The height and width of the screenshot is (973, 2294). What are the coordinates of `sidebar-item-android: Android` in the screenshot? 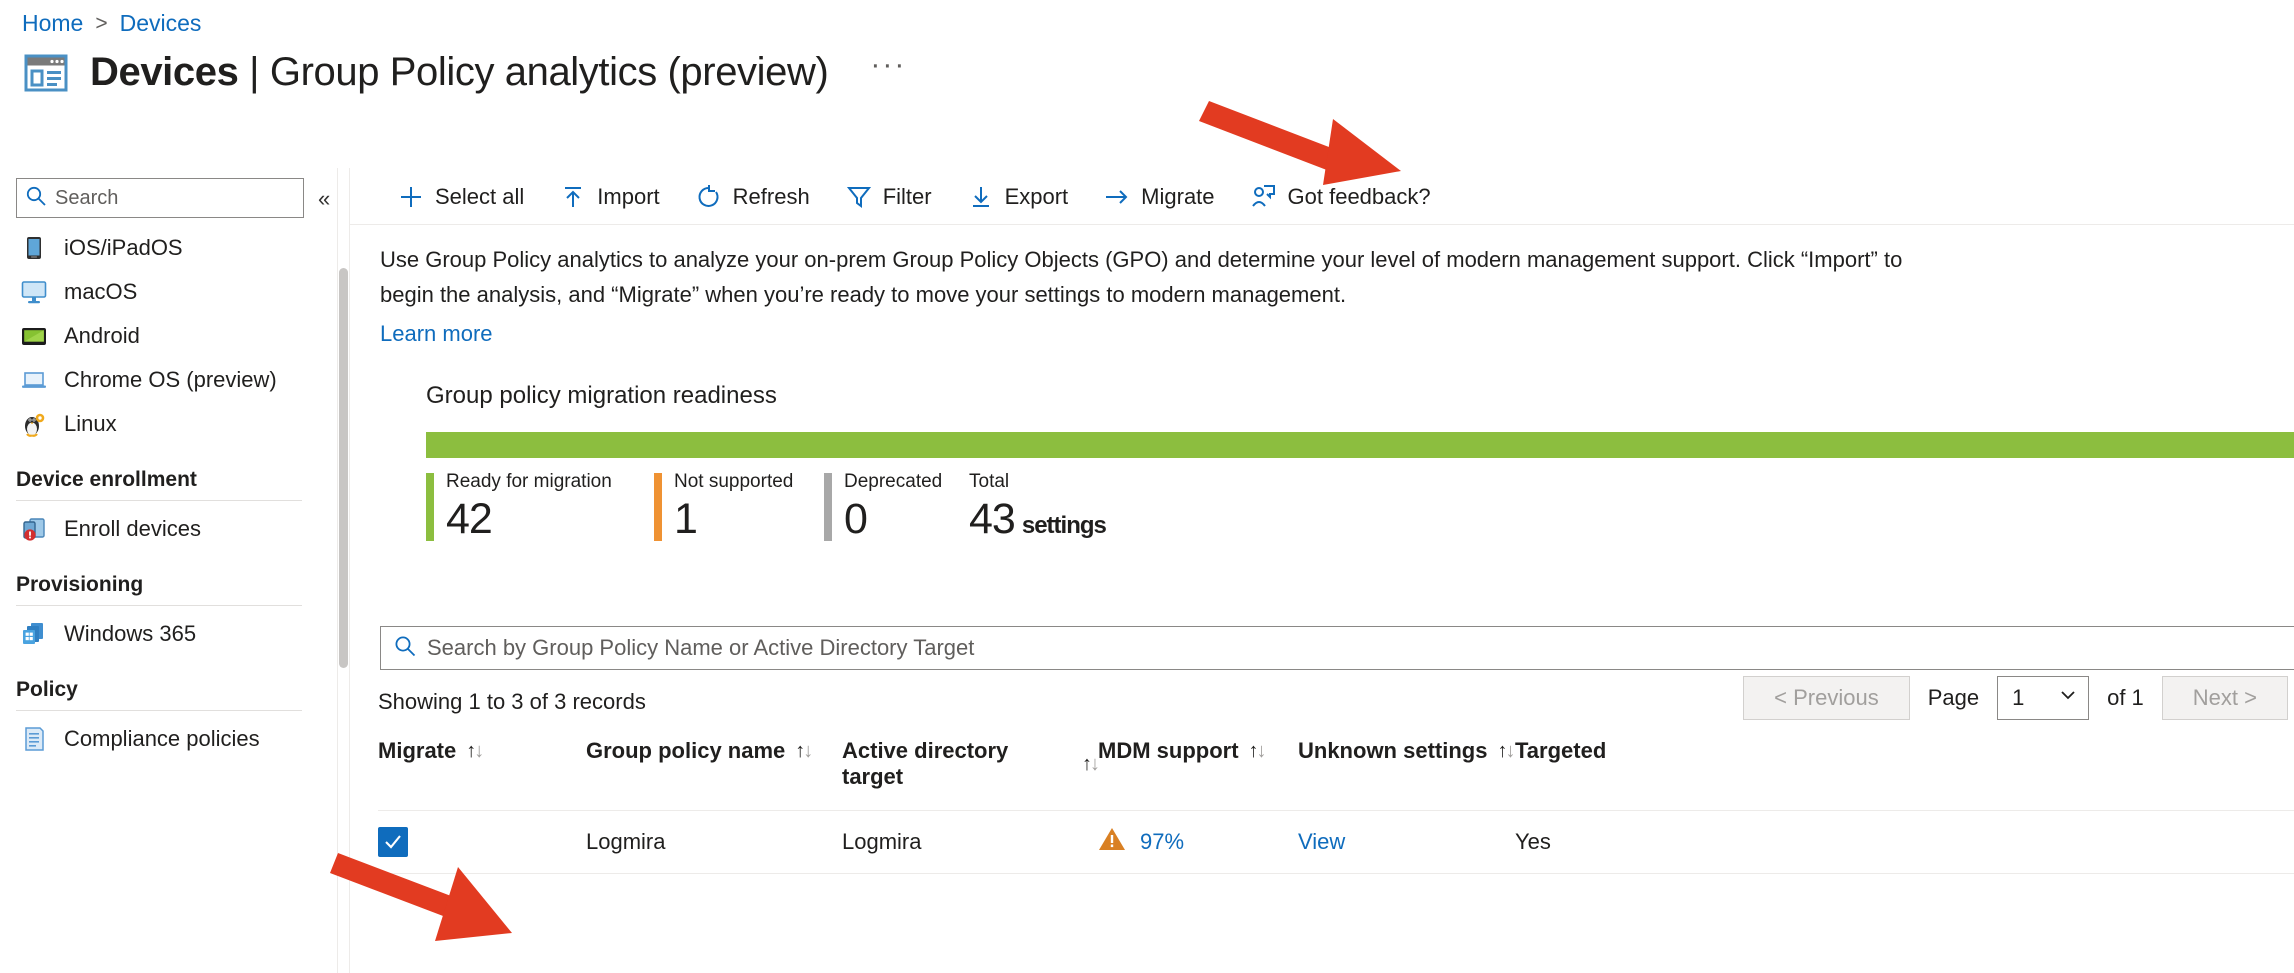 It's located at (165, 336).